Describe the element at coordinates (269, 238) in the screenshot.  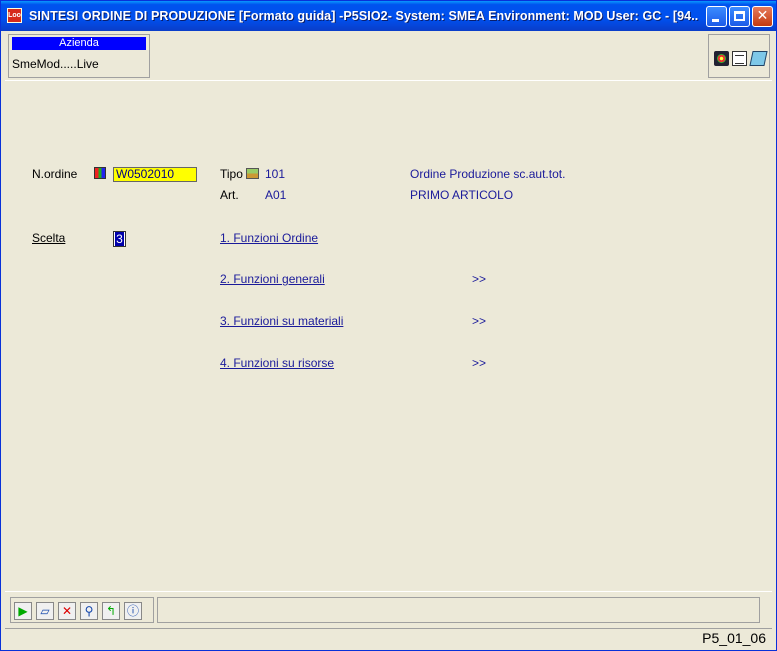
I see `menu-item-funzioni-ordine: 1. Funzioni Ordine` at that location.